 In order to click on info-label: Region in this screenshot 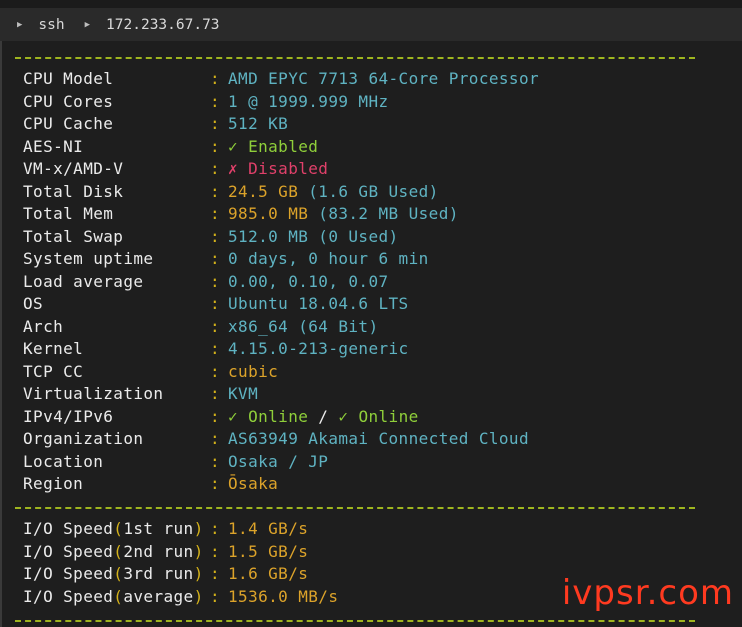, I will do `click(53, 483)`.